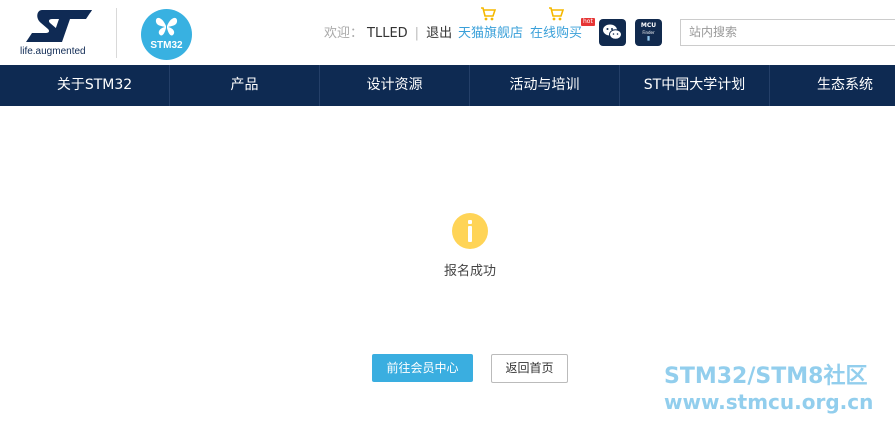  I want to click on search-input: 站内搜索, so click(787, 32).